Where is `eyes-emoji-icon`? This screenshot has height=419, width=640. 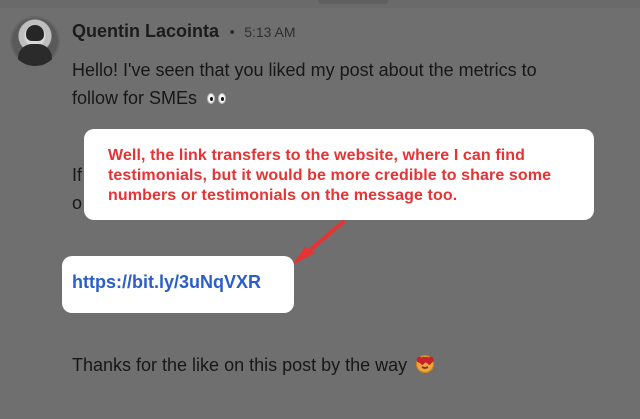 eyes-emoji-icon is located at coordinates (217, 99).